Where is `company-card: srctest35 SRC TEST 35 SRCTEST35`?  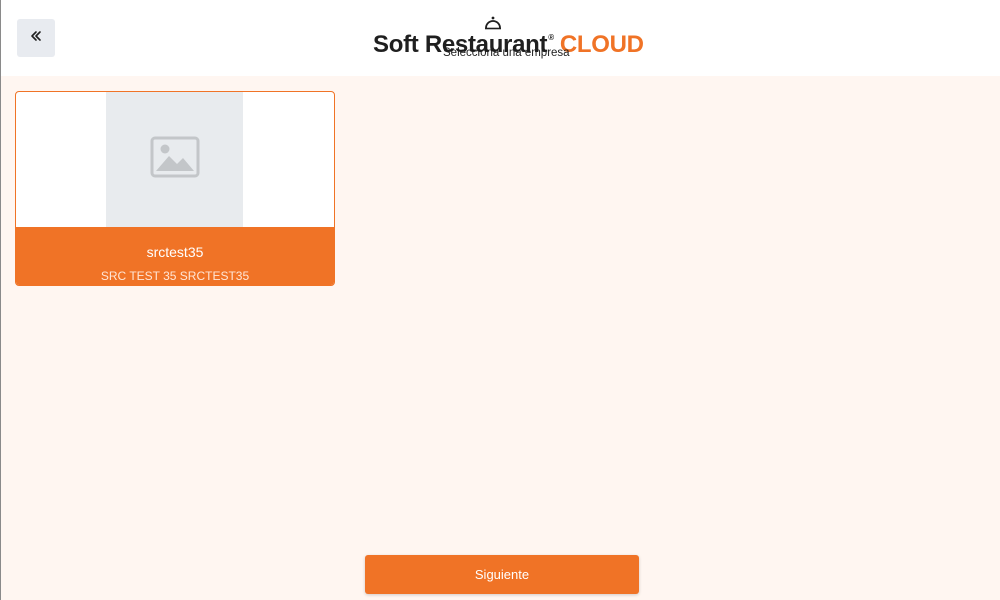 company-card: srctest35 SRC TEST 35 SRCTEST35 is located at coordinates (175, 188).